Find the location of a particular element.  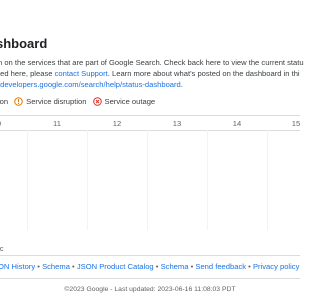

footer-link-json-product-catalog: JSON Product Catalog is located at coordinates (115, 266).